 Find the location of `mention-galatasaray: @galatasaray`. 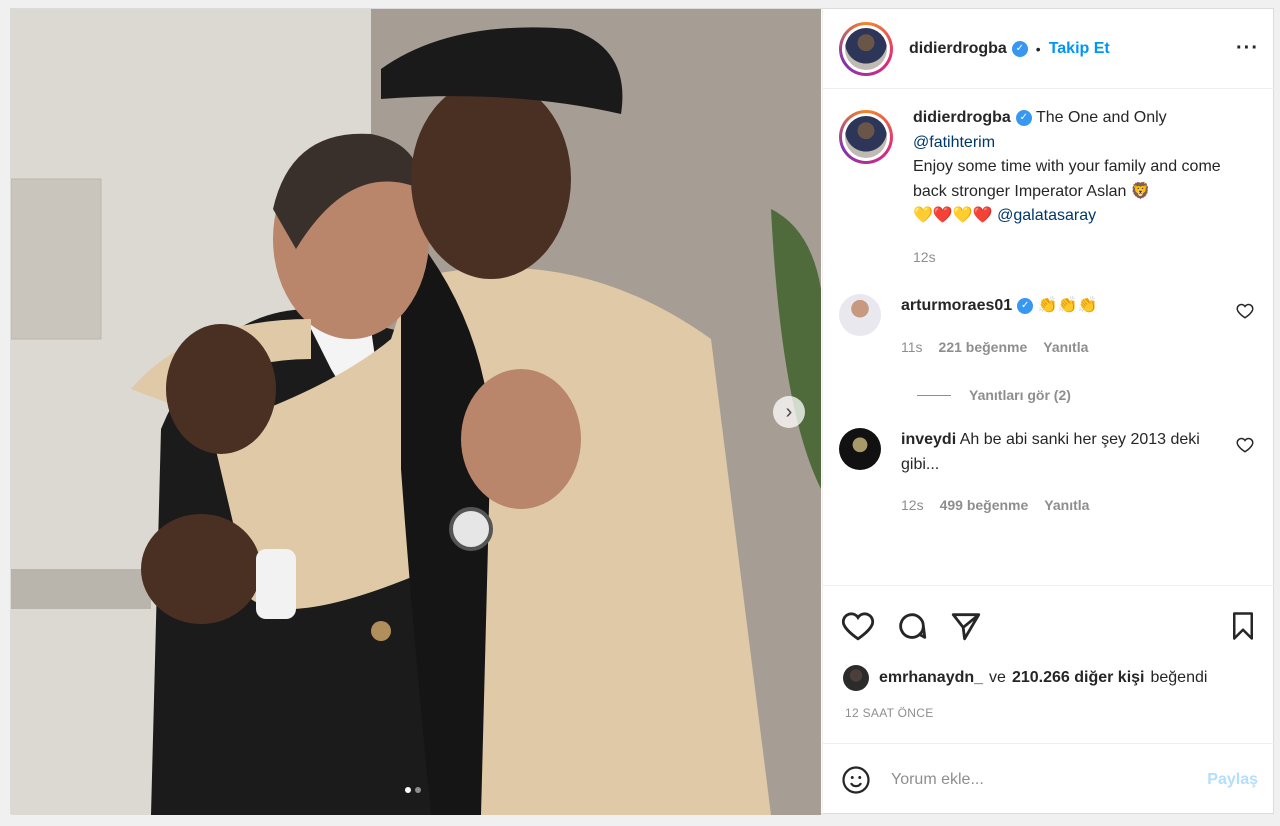

mention-galatasaray: @galatasaray is located at coordinates (1046, 215).